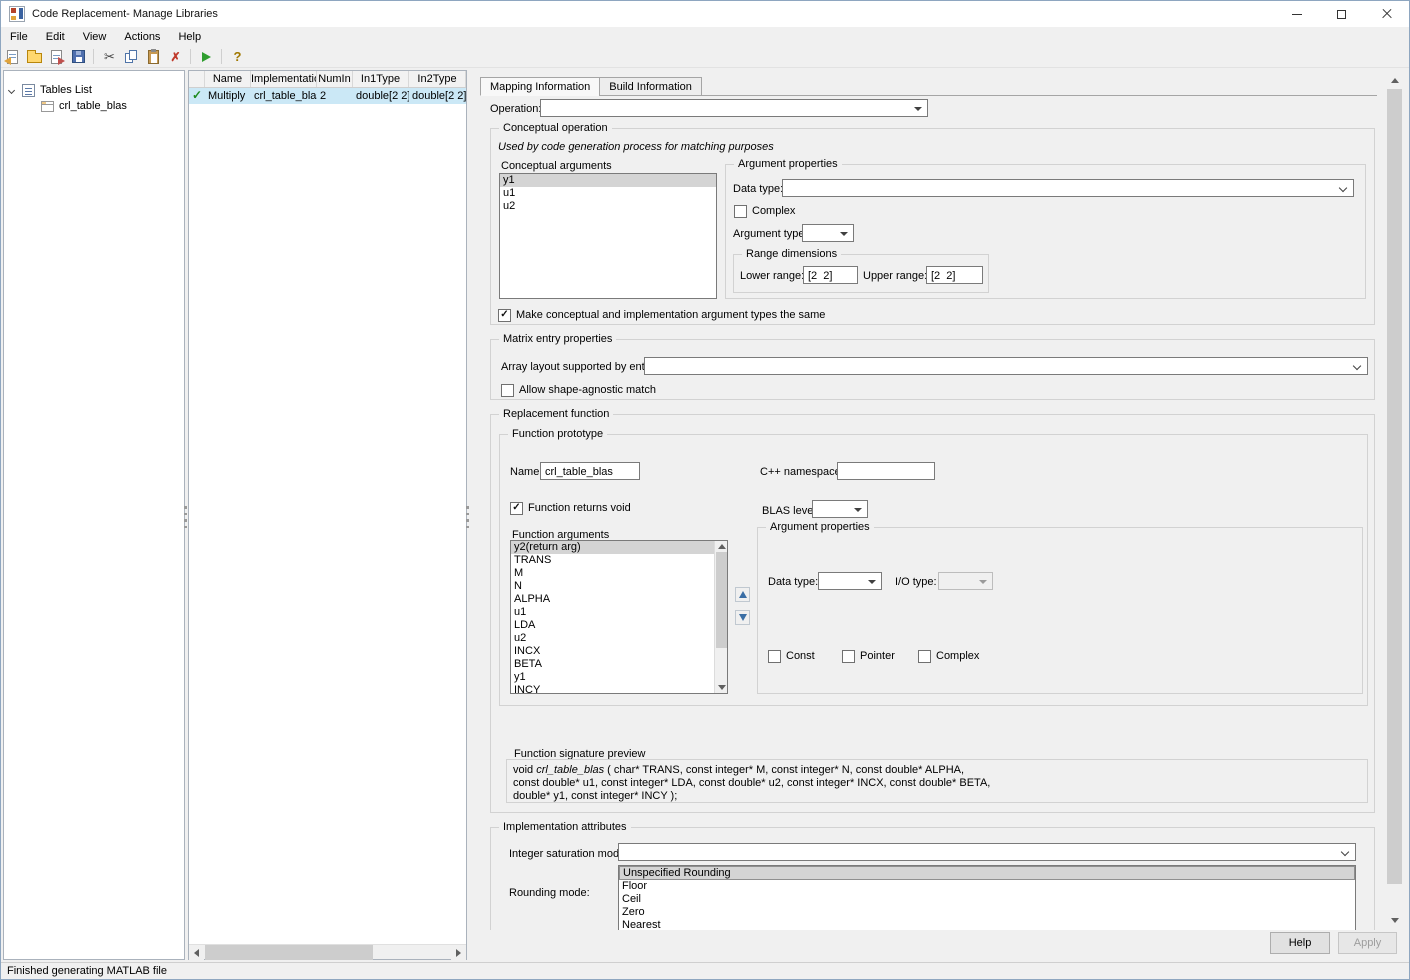 This screenshot has height=980, width=1410. Describe the element at coordinates (93, 106) in the screenshot. I see `tree-item-label: crl_table_blas` at that location.